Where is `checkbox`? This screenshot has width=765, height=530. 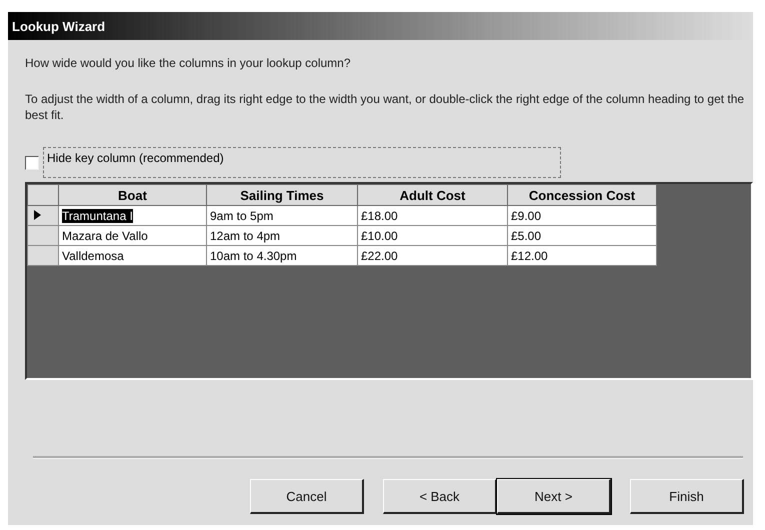
checkbox is located at coordinates (32, 163).